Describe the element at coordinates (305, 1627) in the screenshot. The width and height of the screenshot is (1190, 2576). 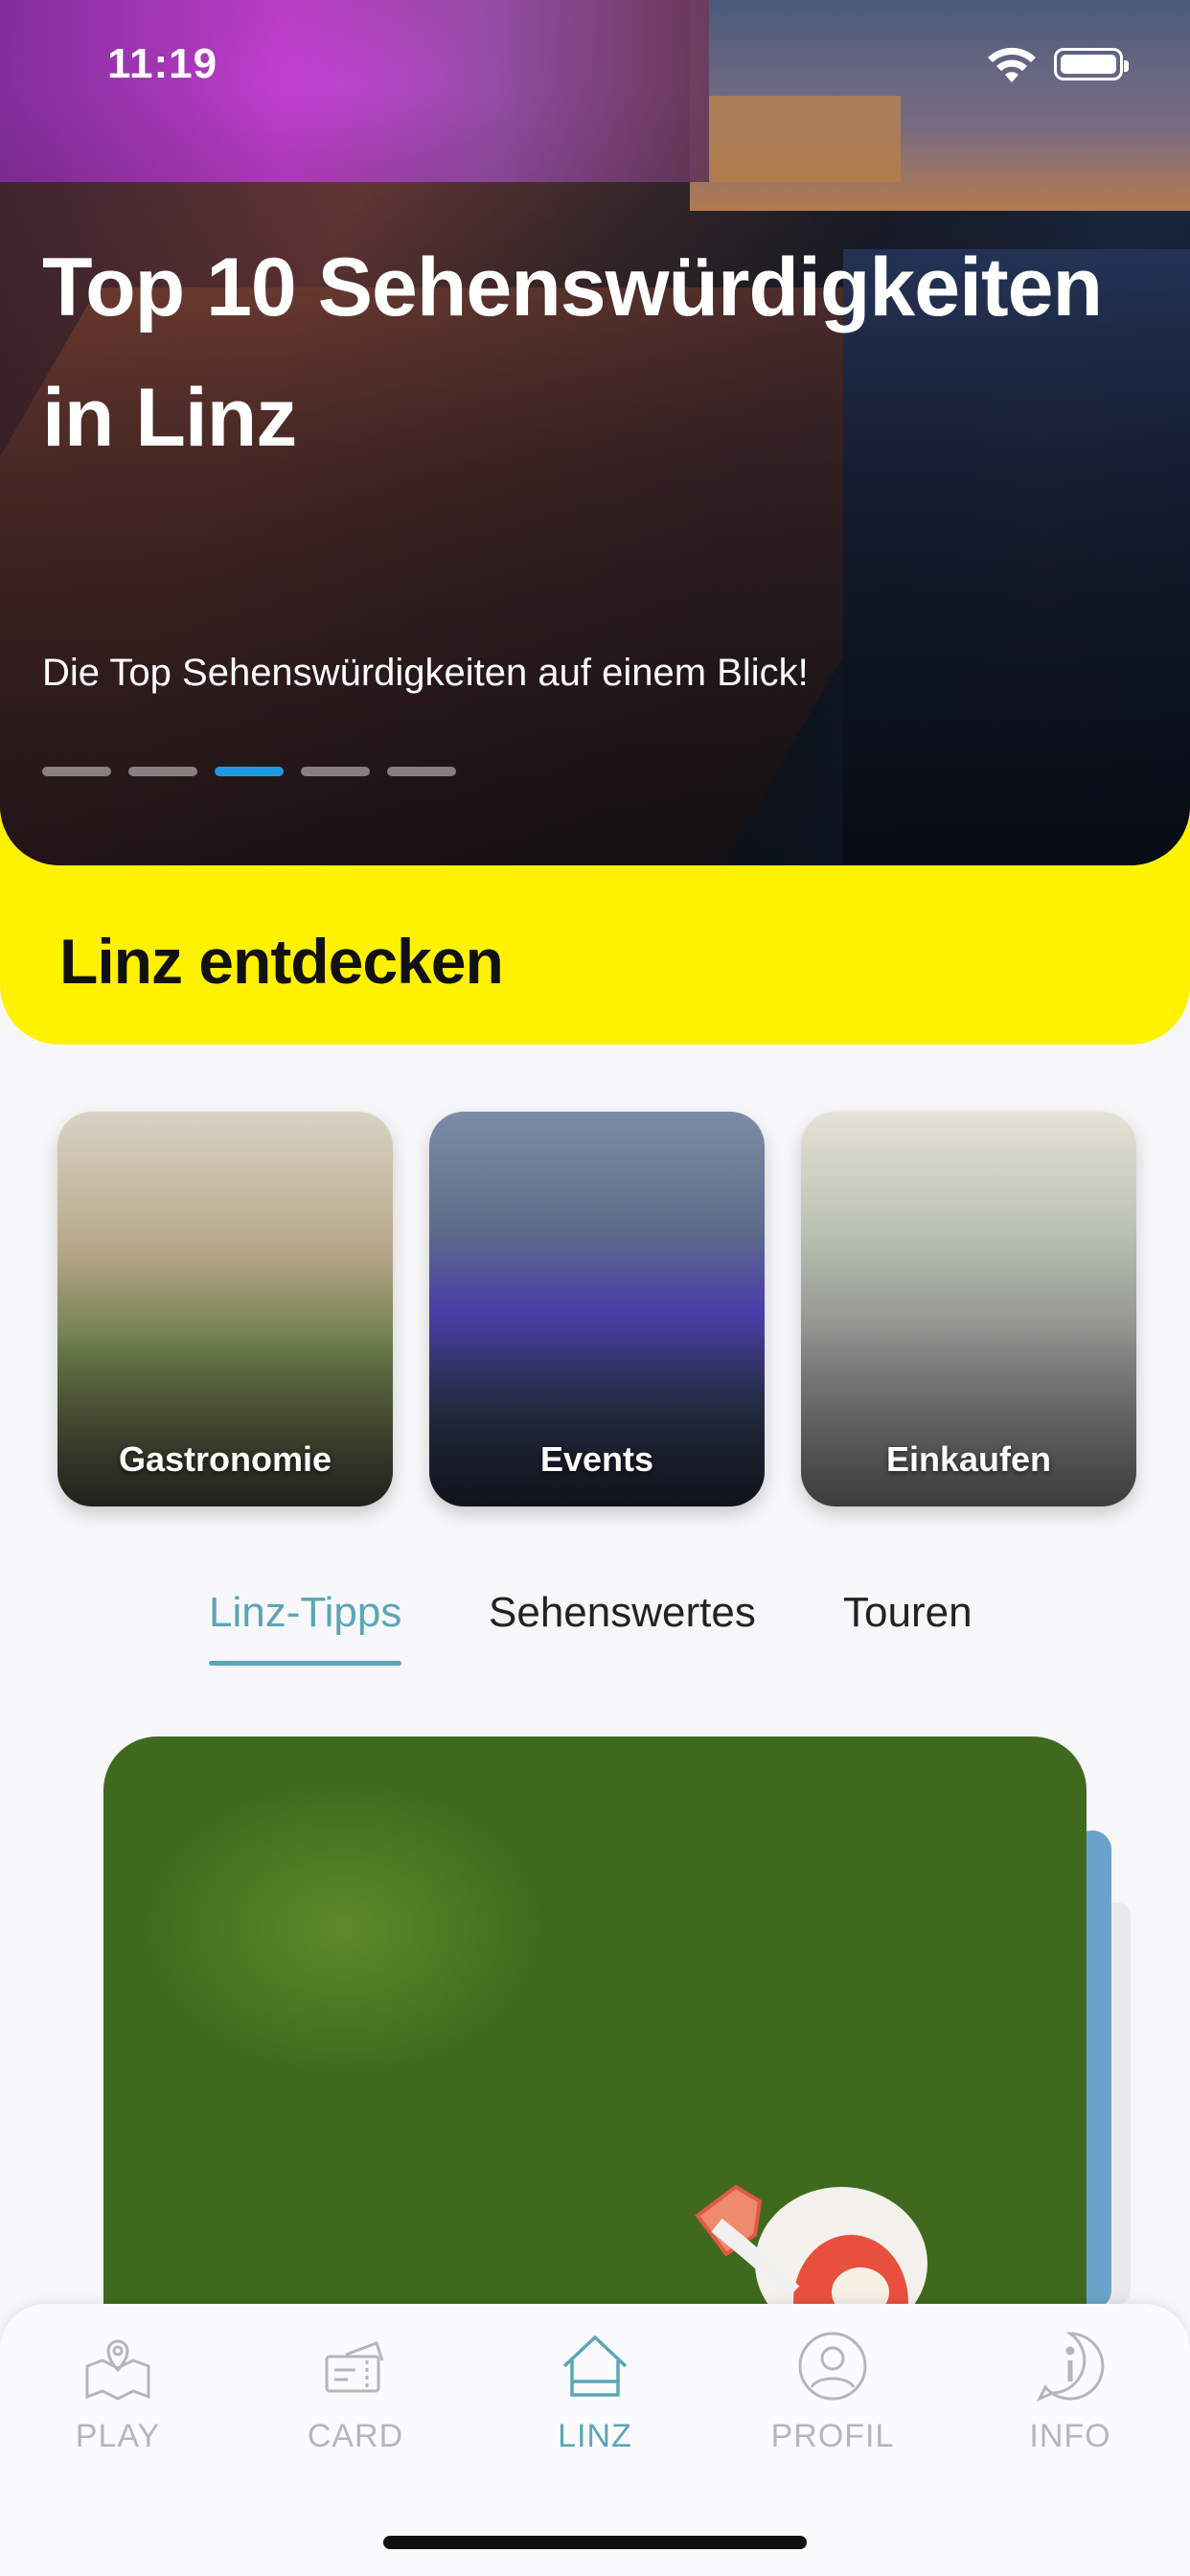
I see `tab-linz-tipps: Linz-Tipps` at that location.